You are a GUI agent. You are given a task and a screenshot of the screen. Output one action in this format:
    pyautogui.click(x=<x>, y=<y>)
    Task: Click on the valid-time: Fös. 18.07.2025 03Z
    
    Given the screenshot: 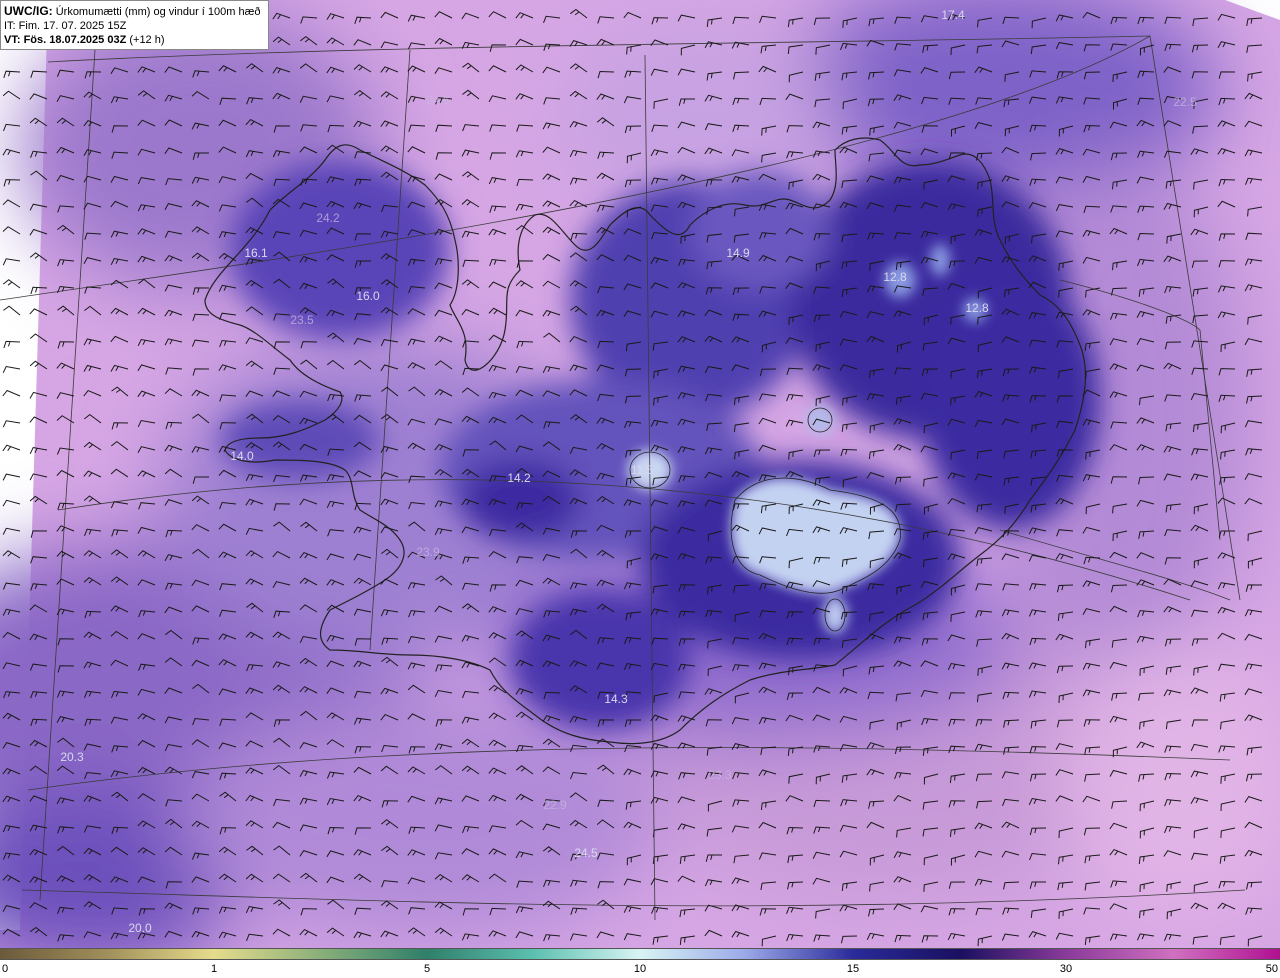 What is the action you would take?
    pyautogui.click(x=75, y=40)
    